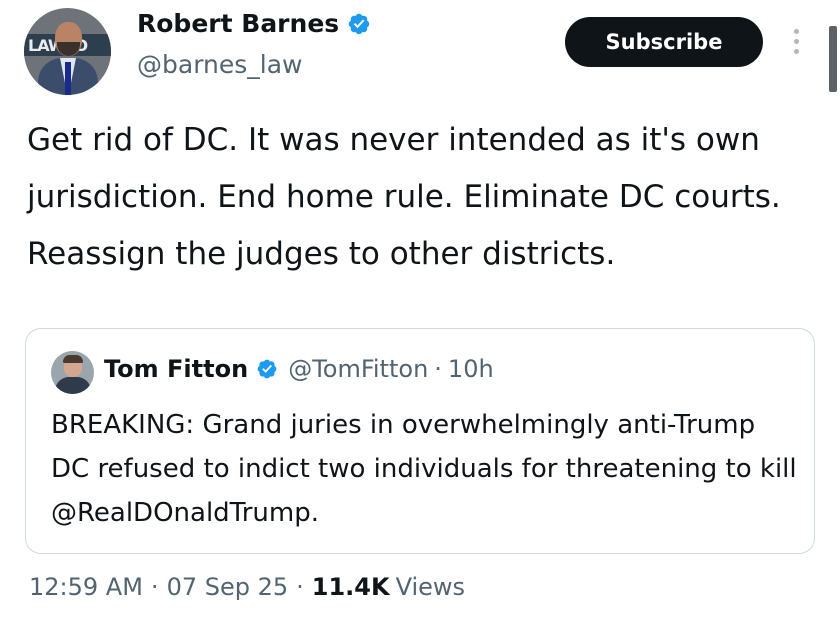  Describe the element at coordinates (176, 369) in the screenshot. I see `quote-author-name: Tom Fitton` at that location.